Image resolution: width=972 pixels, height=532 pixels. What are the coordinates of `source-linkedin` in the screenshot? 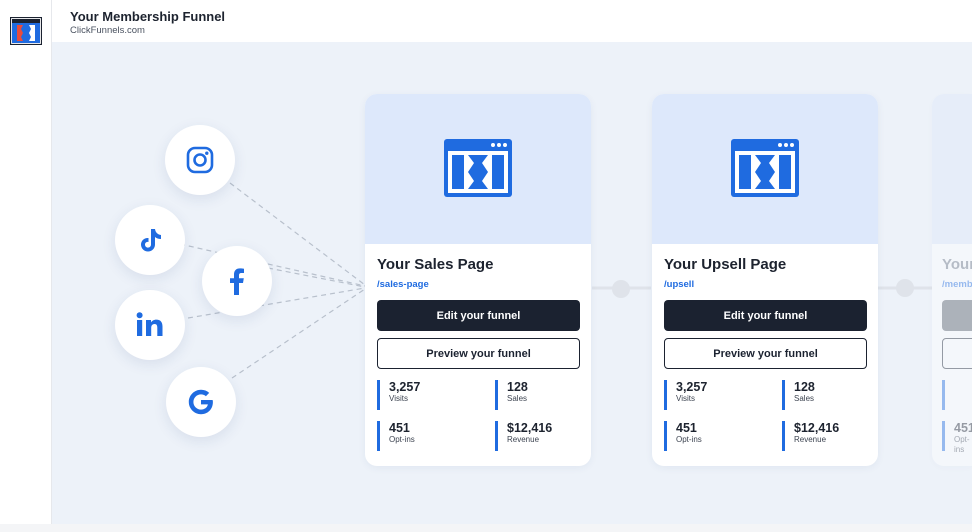 It's located at (150, 325).